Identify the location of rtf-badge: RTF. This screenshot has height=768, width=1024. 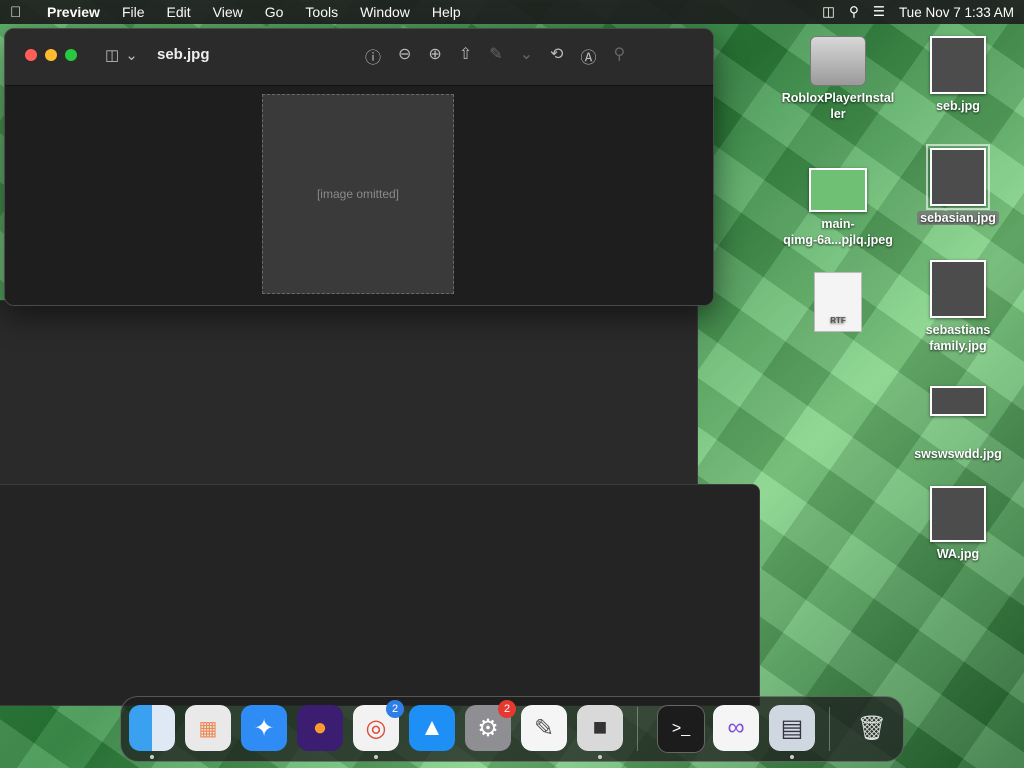
(838, 320).